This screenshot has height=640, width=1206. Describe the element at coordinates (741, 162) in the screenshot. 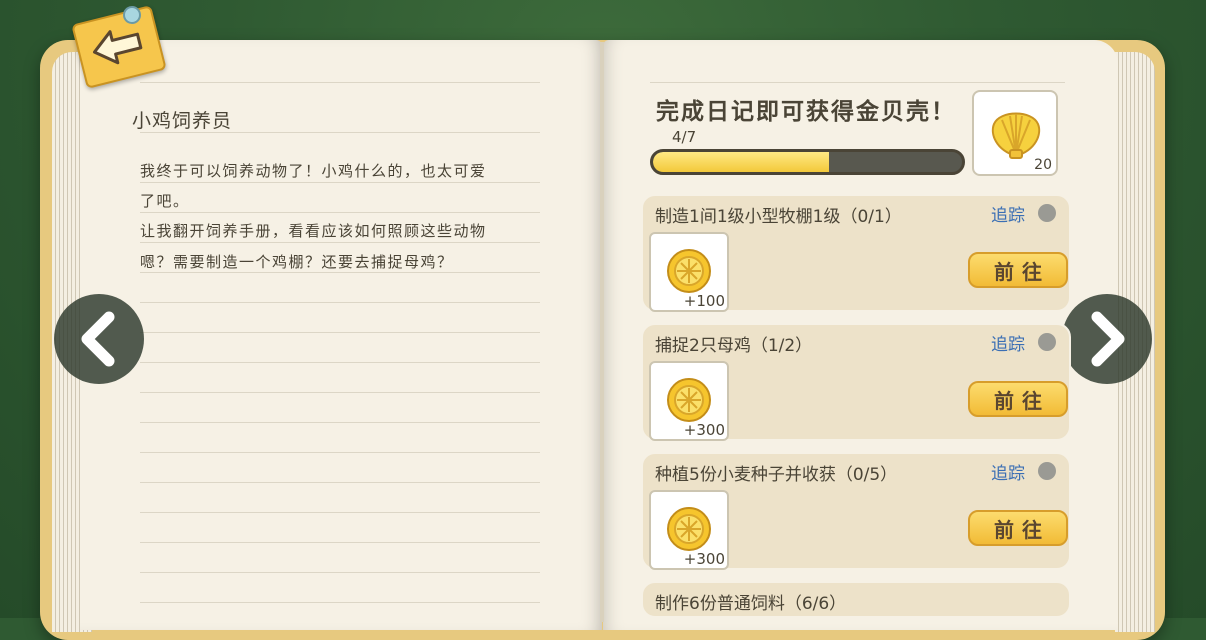

I see `progress-fill` at that location.